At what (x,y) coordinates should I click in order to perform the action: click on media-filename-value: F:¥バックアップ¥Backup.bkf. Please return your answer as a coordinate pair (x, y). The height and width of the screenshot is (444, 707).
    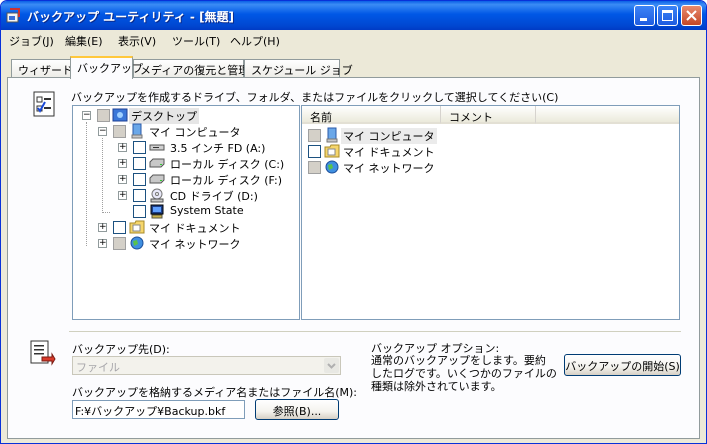
    Looking at the image, I should click on (150, 411).